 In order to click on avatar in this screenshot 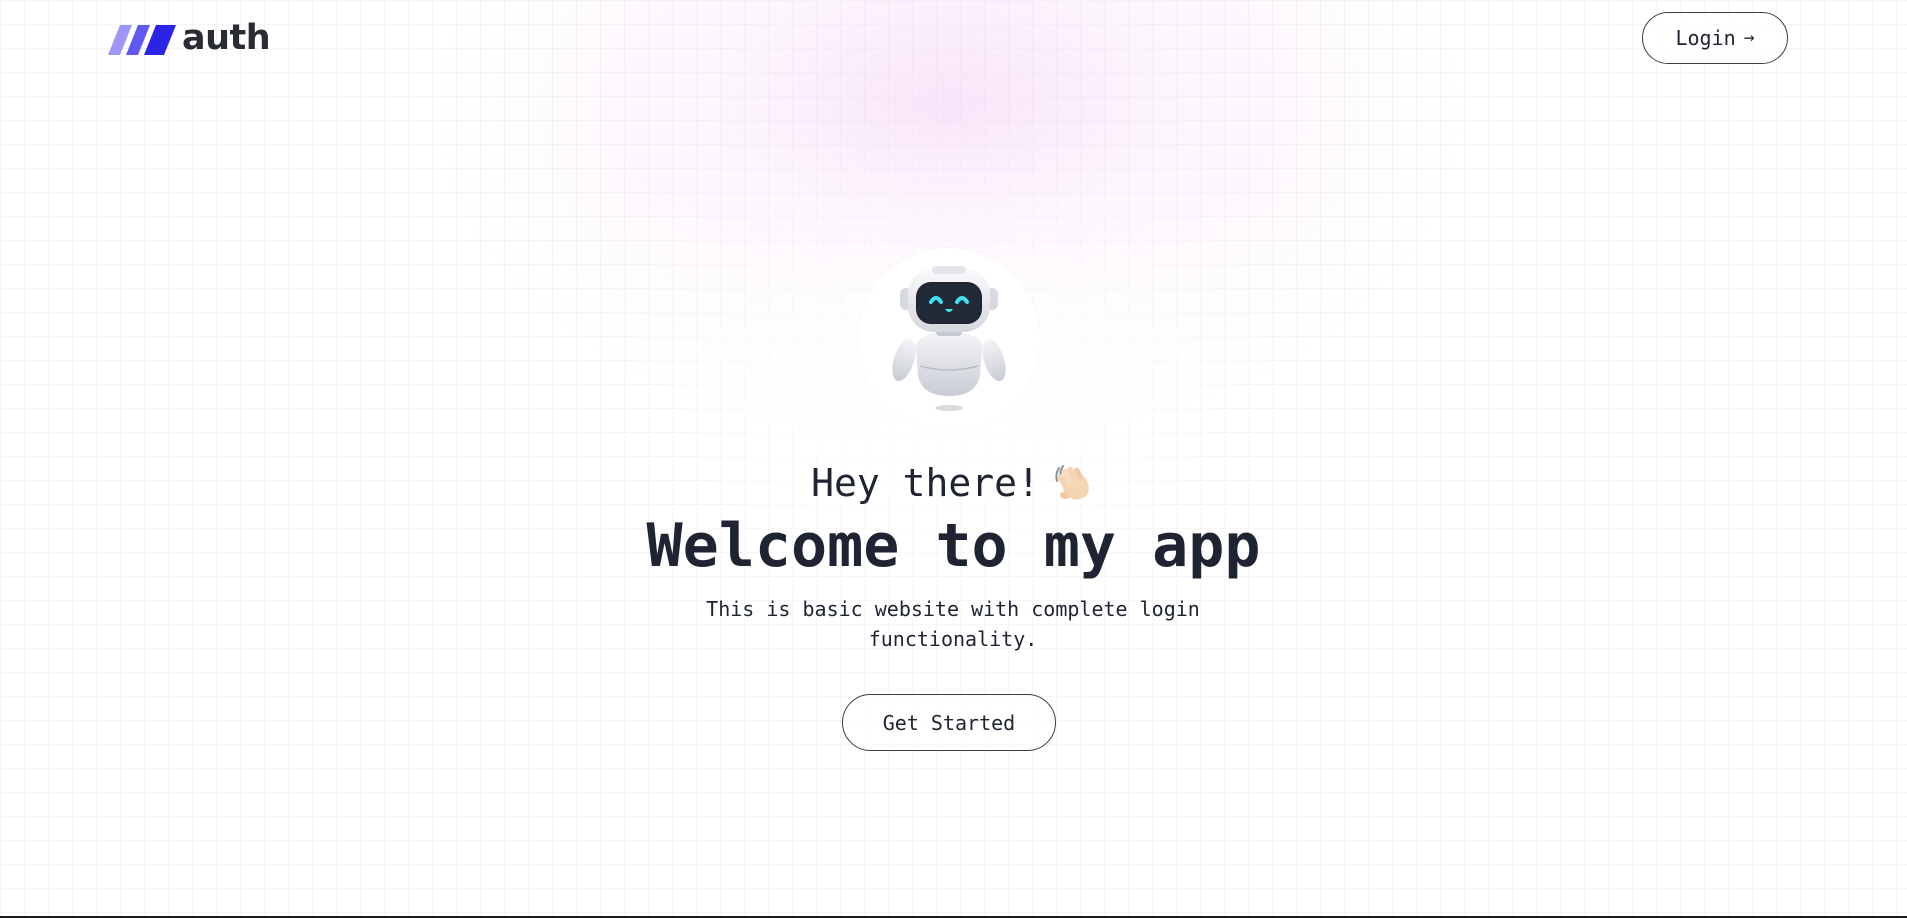, I will do `click(949, 339)`.